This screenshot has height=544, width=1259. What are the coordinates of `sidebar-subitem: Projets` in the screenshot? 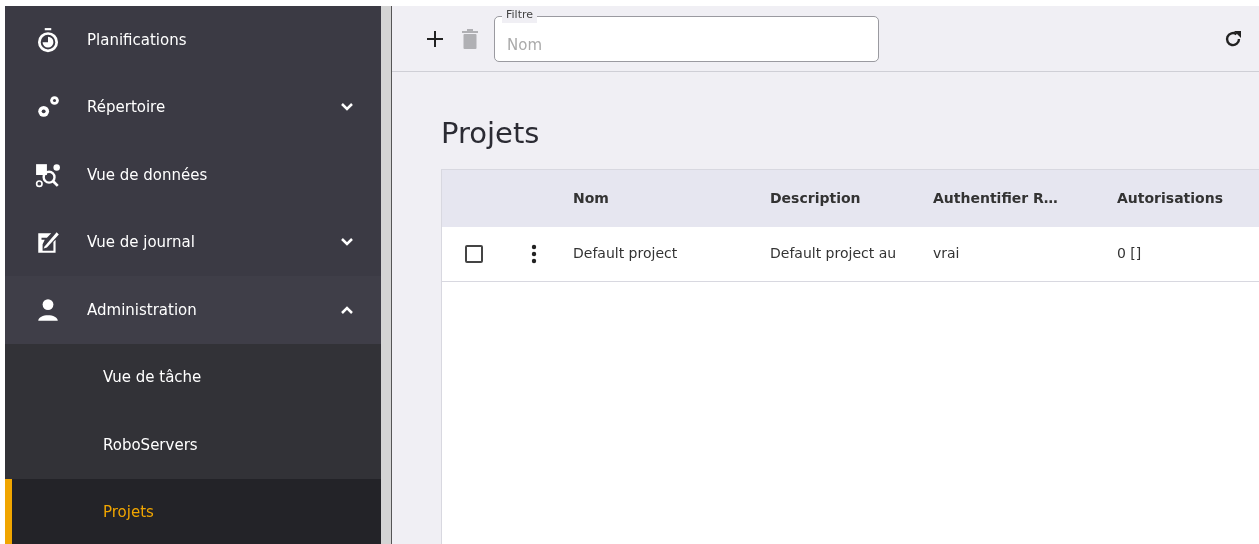 It's located at (193, 511).